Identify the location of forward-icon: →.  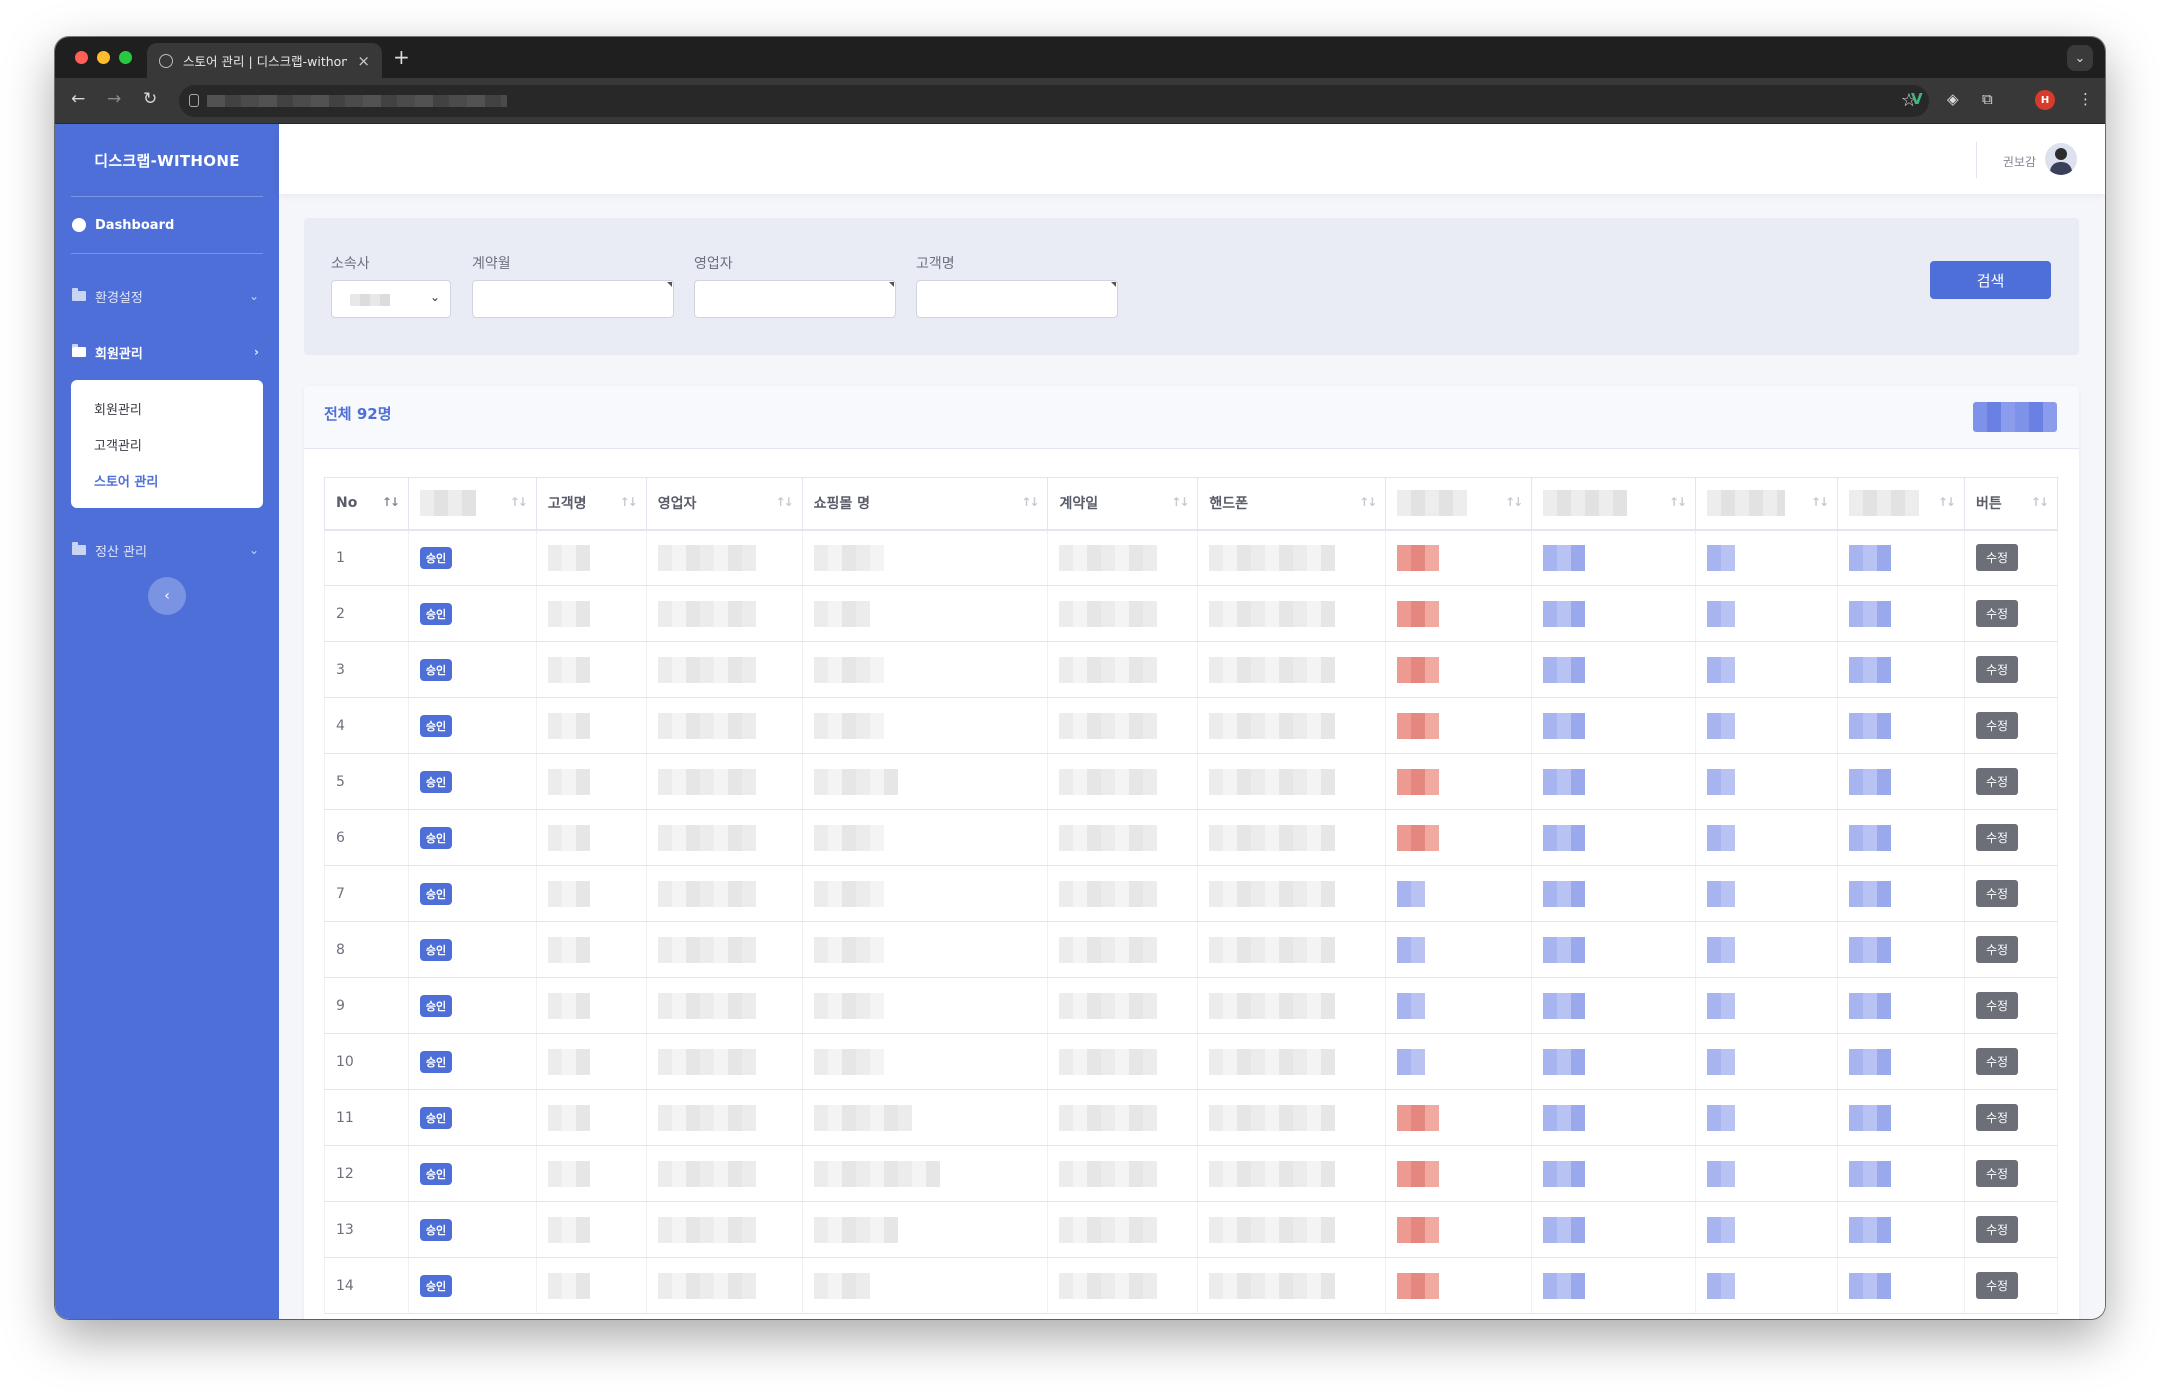
(114, 99).